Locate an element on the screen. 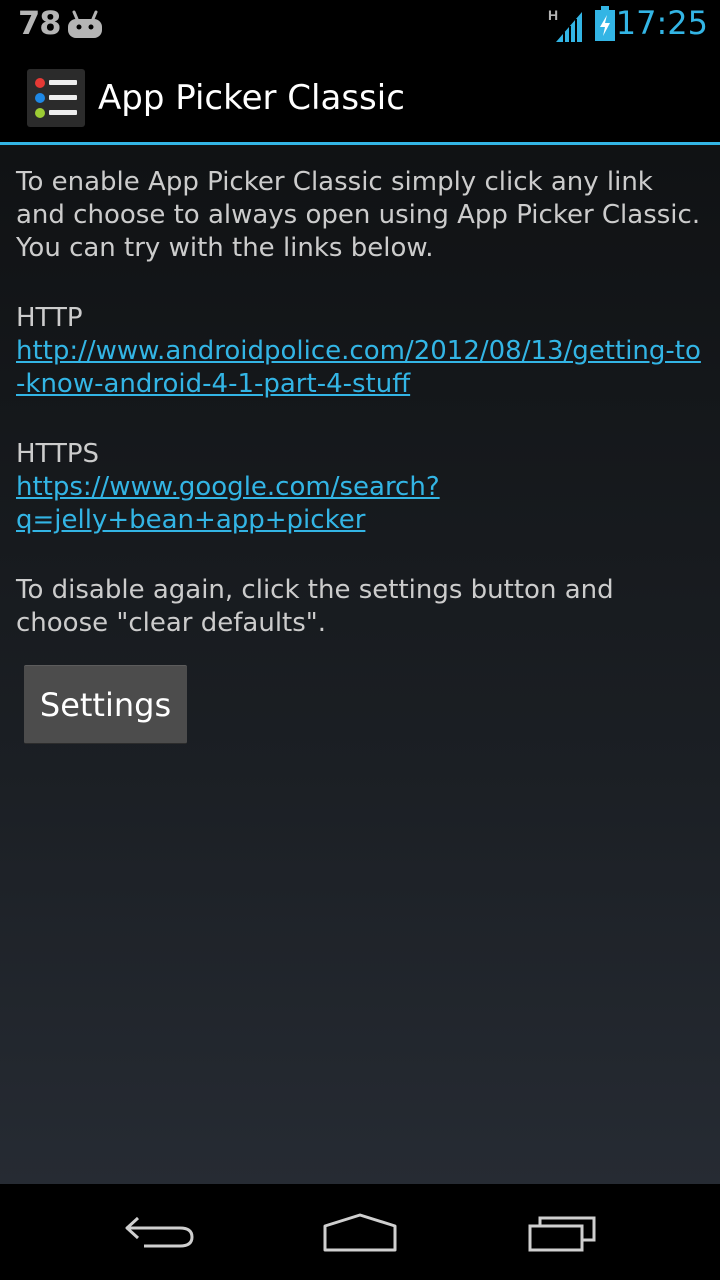 The width and height of the screenshot is (720, 1280). battery-charging-icon is located at coordinates (605, 23).